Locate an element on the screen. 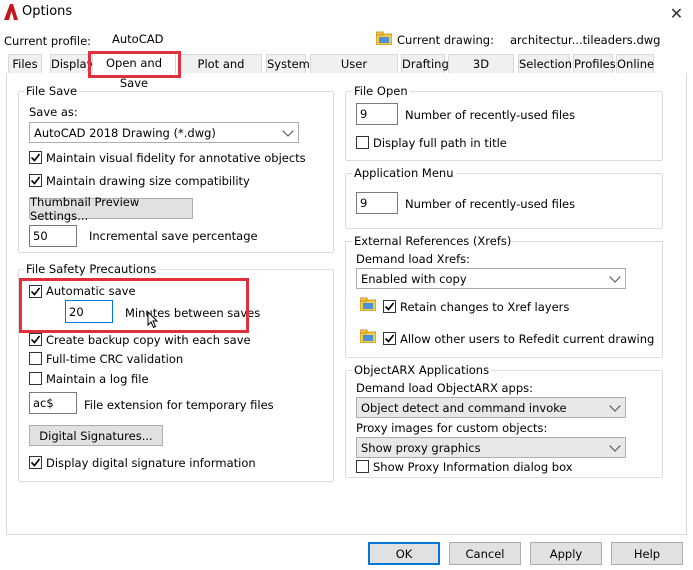 This screenshot has width=693, height=570. window-title: Options is located at coordinates (47, 11).